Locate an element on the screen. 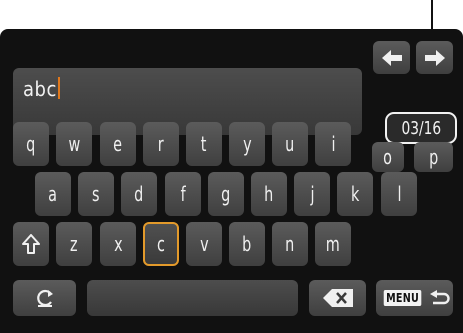  key-label: h is located at coordinates (269, 194).